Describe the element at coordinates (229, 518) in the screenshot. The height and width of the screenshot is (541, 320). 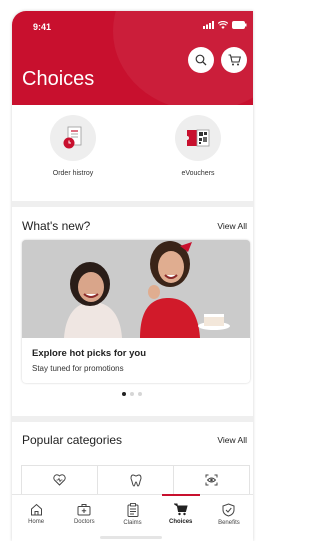
I see `tab-benefits: Benefits` at that location.